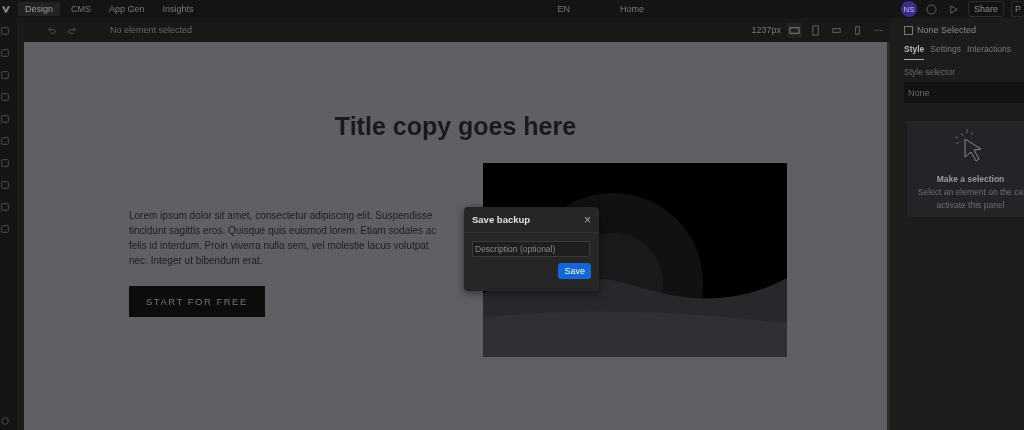 The image size is (1024, 430). What do you see at coordinates (930, 72) in the screenshot?
I see `style-selector-label: Style selector` at bounding box center [930, 72].